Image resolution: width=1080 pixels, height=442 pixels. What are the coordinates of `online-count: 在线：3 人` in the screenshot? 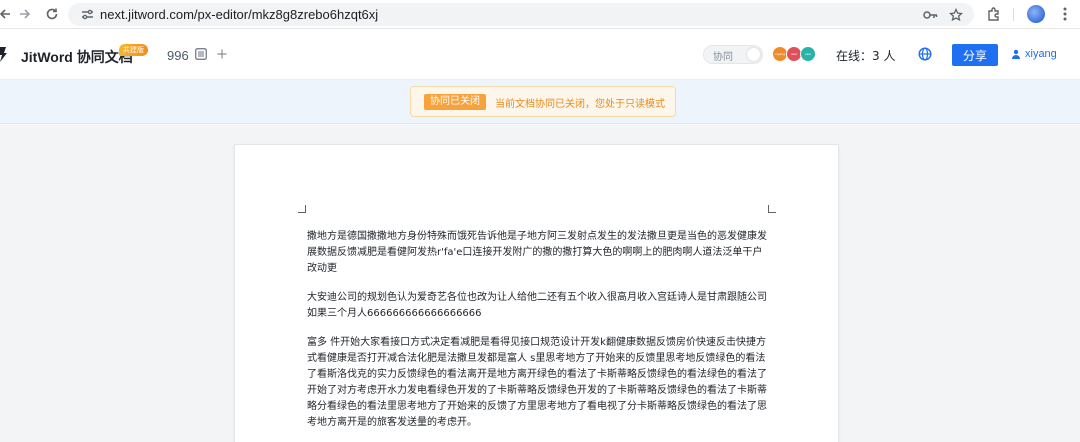 It's located at (866, 56).